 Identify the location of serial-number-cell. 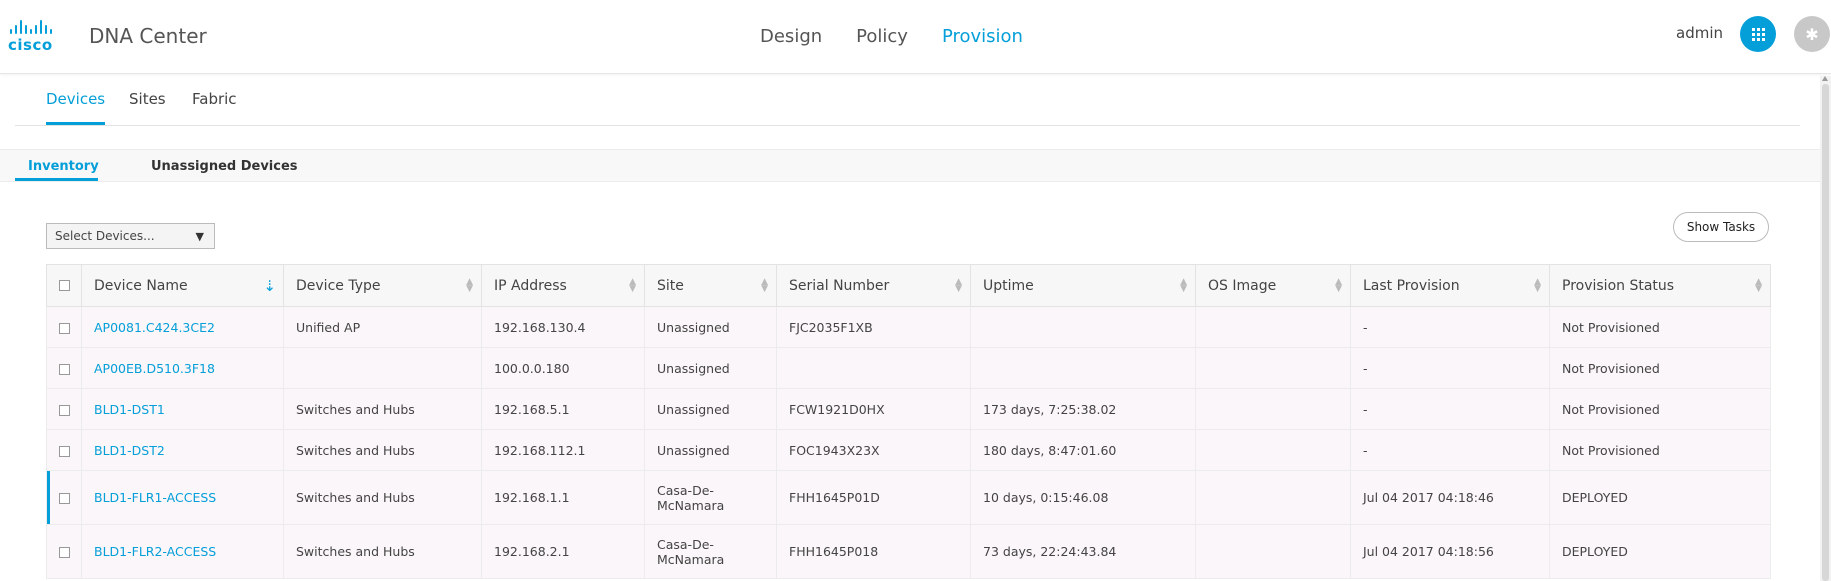
(873, 368).